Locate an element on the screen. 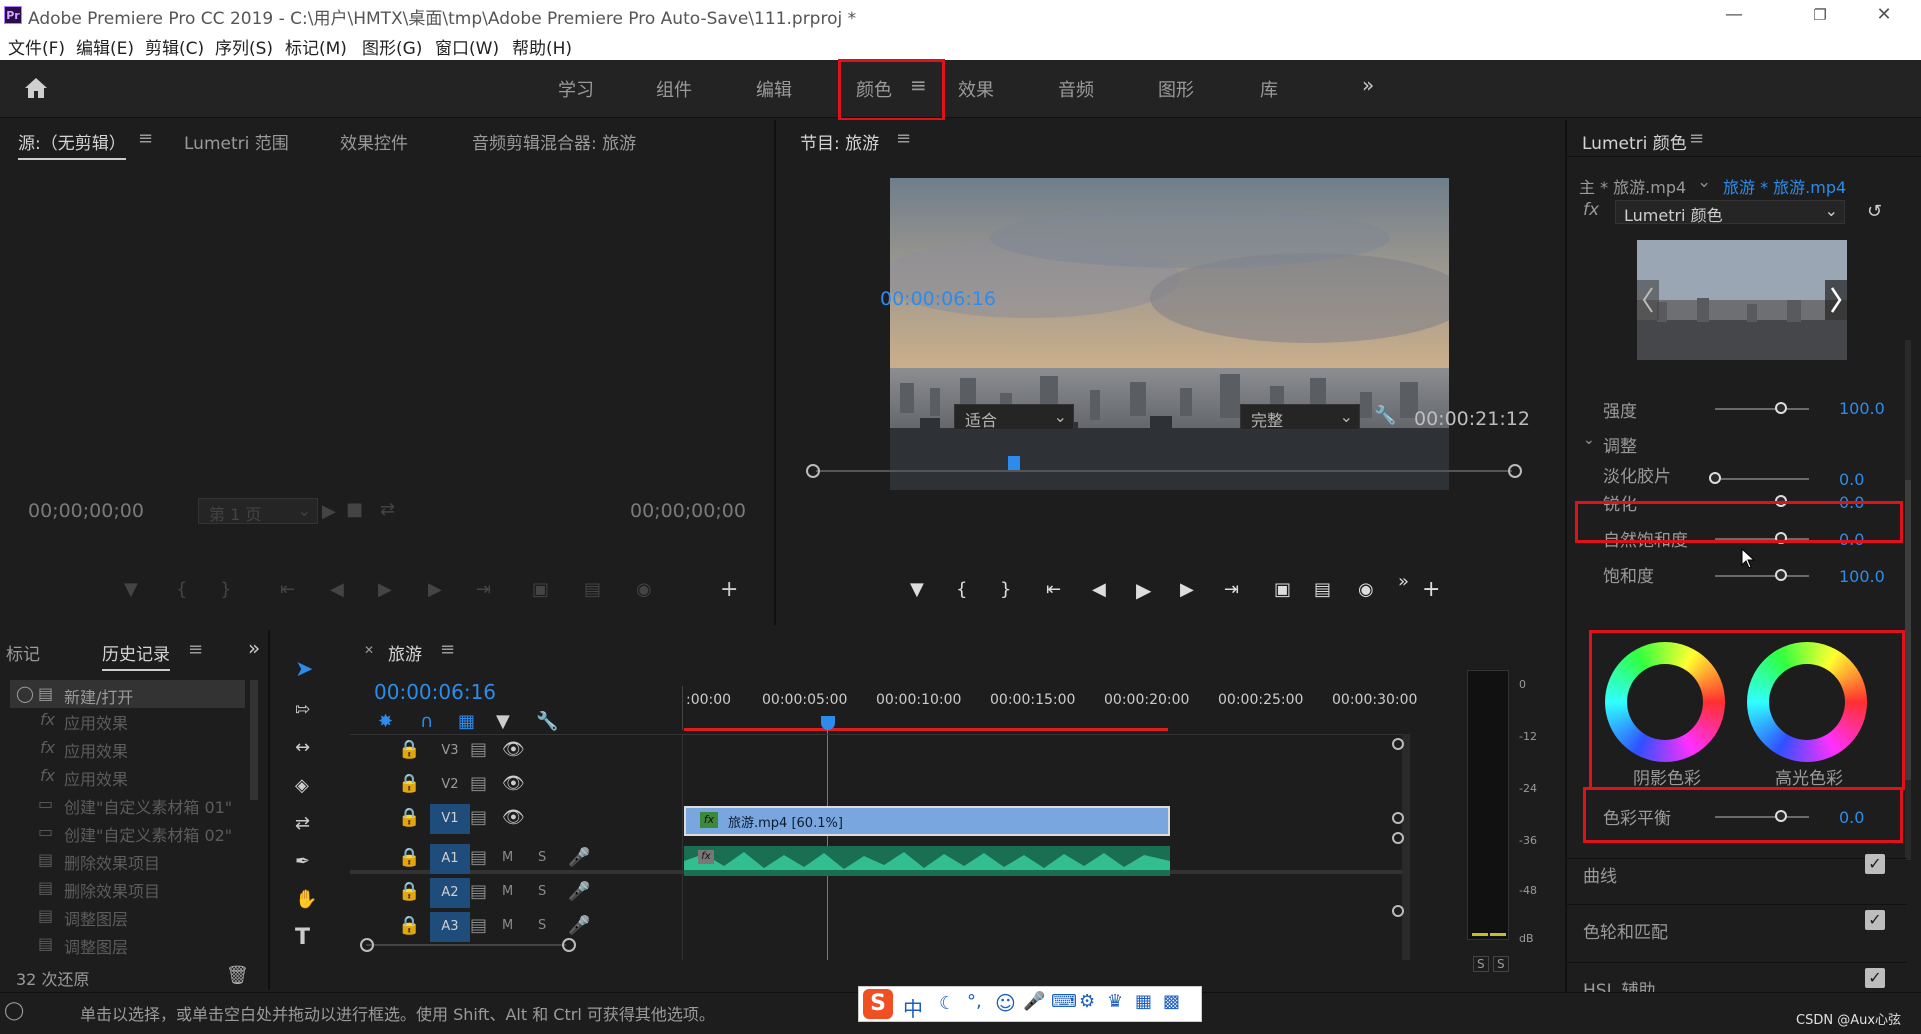 This screenshot has width=1921, height=1034. wrench-icon: 🔧 is located at coordinates (1385, 416).